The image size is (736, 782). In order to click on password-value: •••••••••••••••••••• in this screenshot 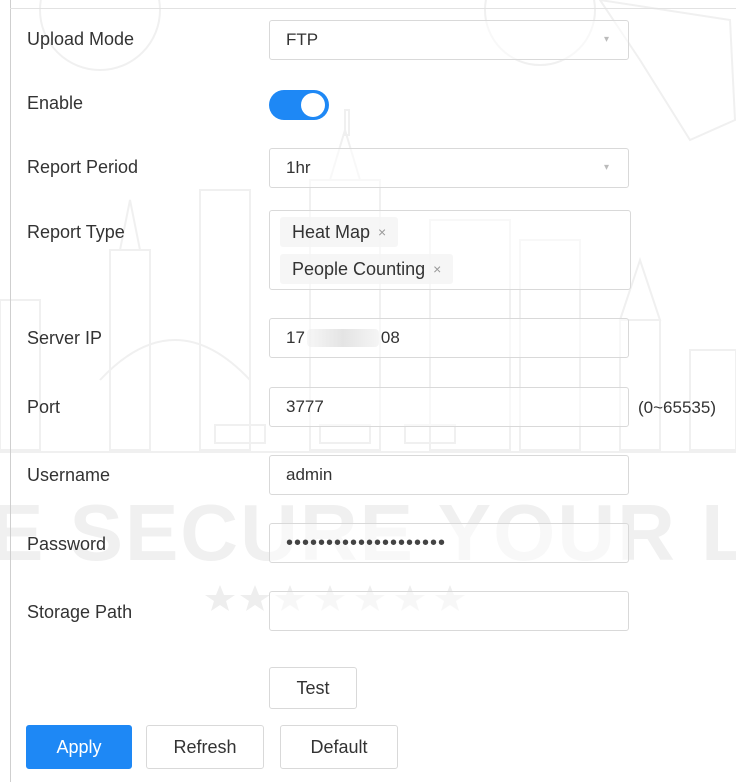, I will do `click(366, 542)`.